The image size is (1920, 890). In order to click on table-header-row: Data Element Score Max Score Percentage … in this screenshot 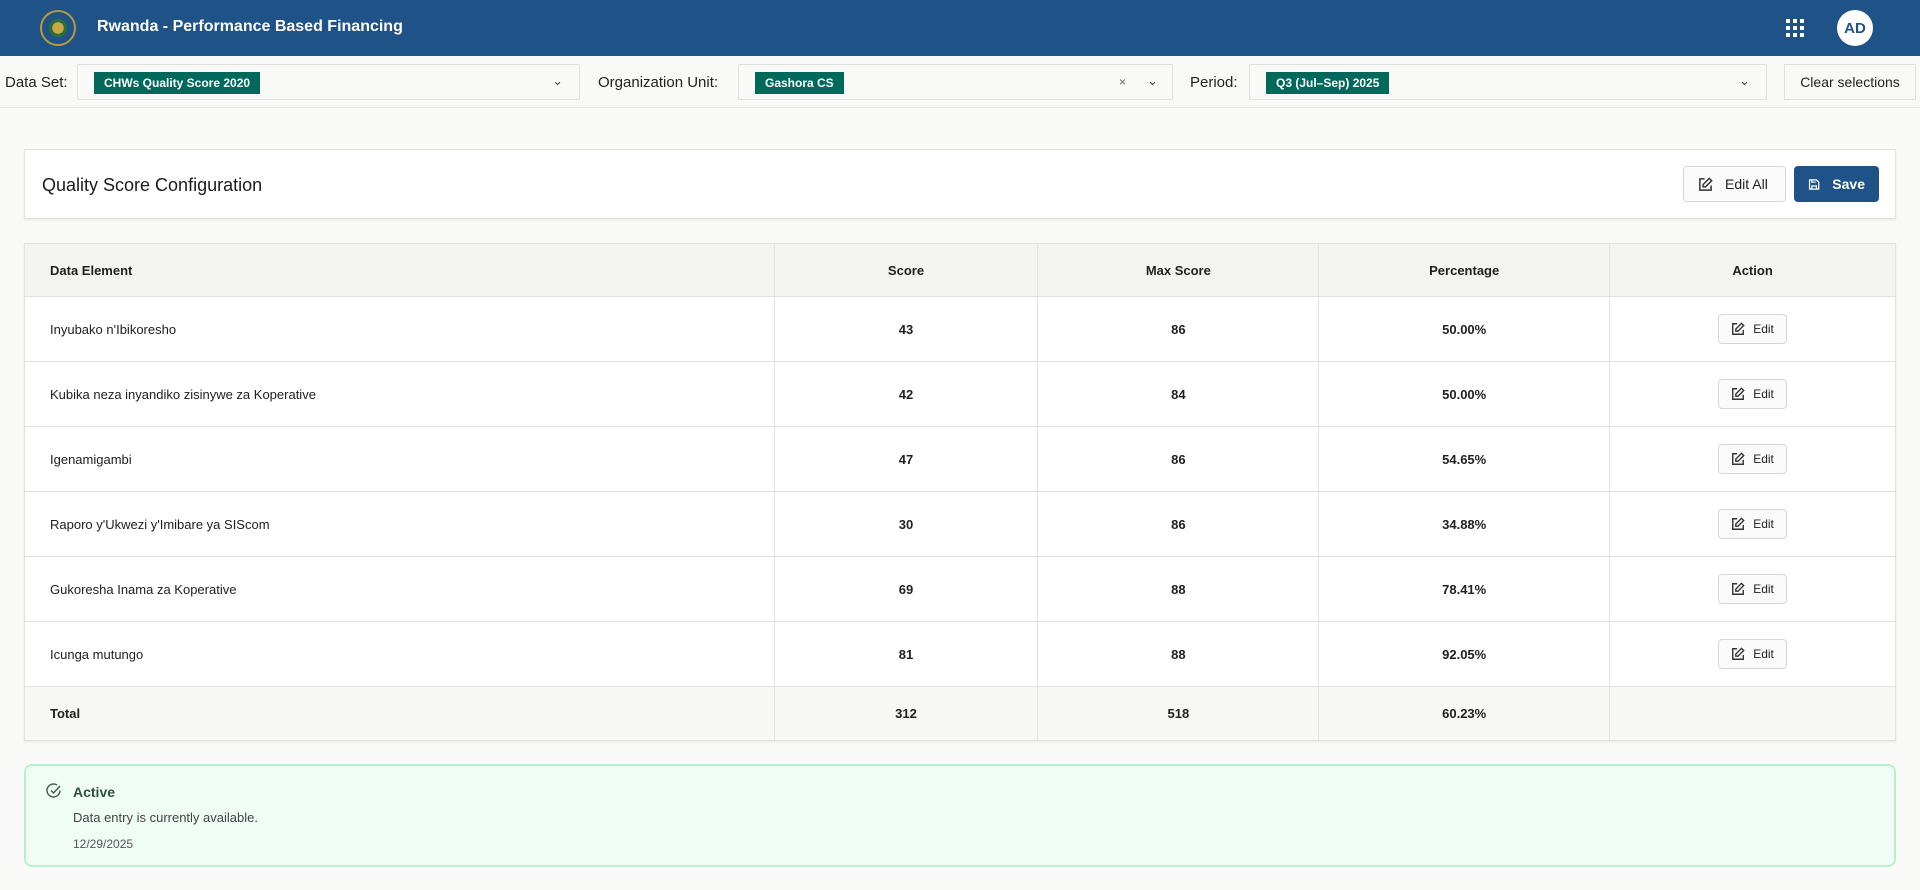, I will do `click(960, 270)`.